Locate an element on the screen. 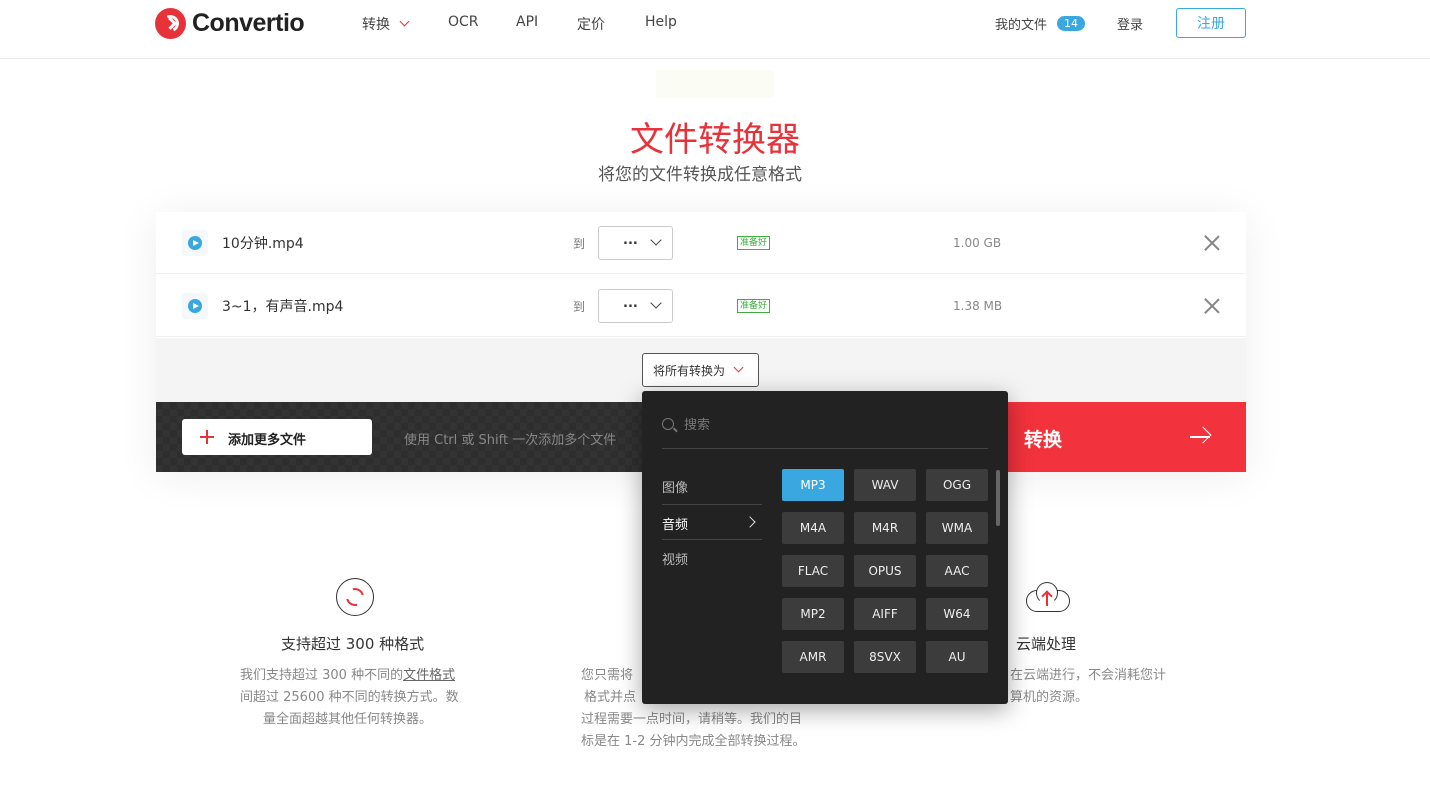 The width and height of the screenshot is (1430, 807). convert-all-select: 将所有转换为 is located at coordinates (700, 370).